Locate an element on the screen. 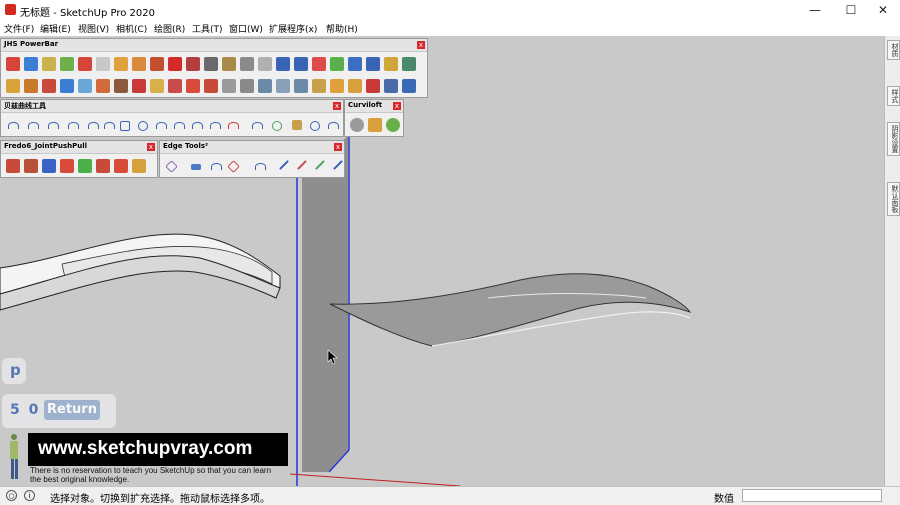 This screenshot has width=900, height=505. toolbar-header: Fredo6_JointPushPull x is located at coordinates (79, 147).